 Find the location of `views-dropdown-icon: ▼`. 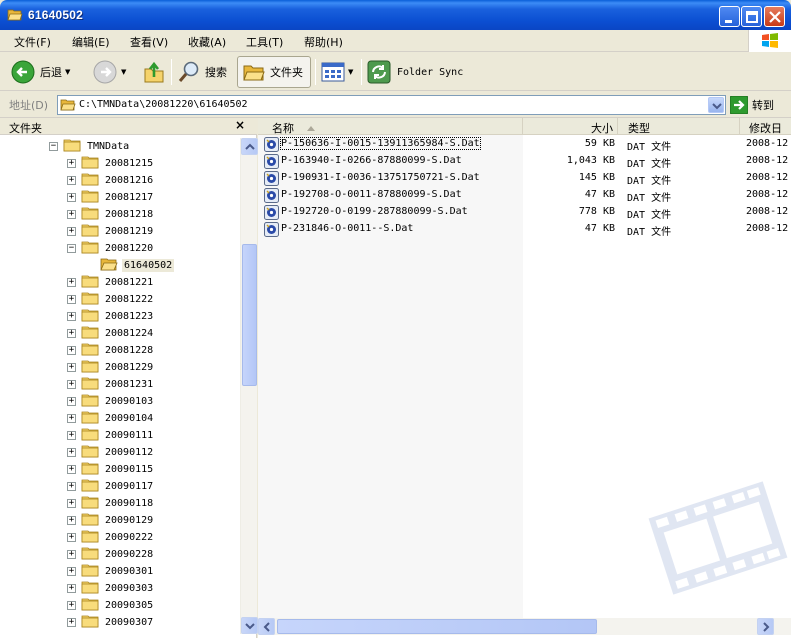

views-dropdown-icon: ▼ is located at coordinates (350, 72).